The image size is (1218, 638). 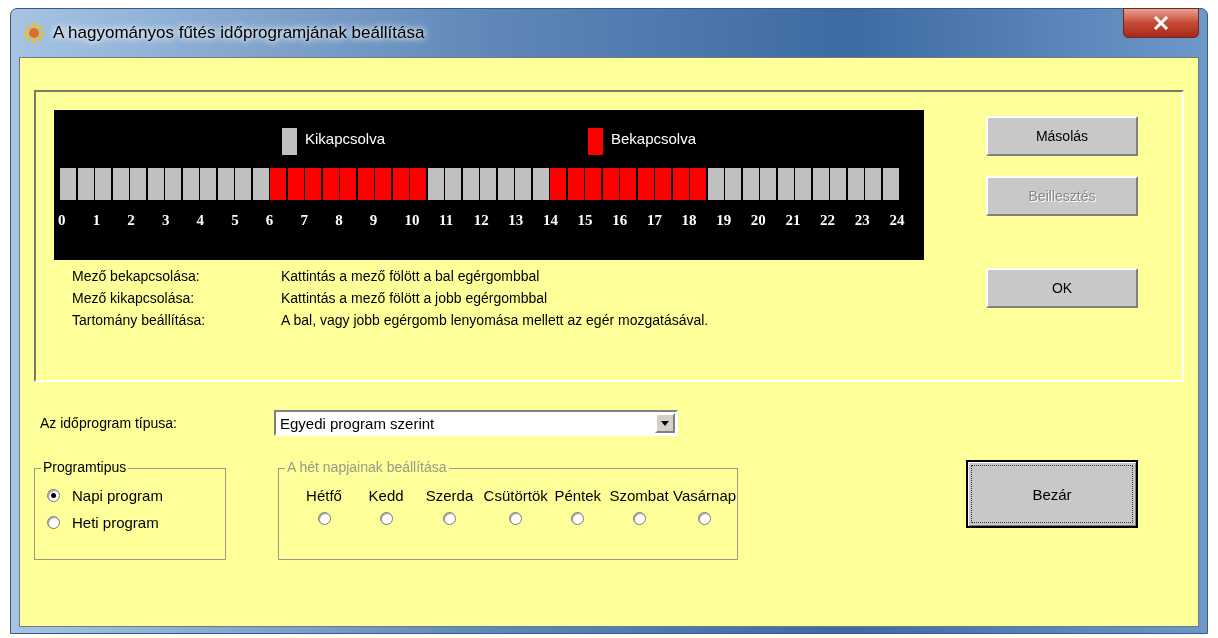 I want to click on day-label: Szombat, so click(x=639, y=495).